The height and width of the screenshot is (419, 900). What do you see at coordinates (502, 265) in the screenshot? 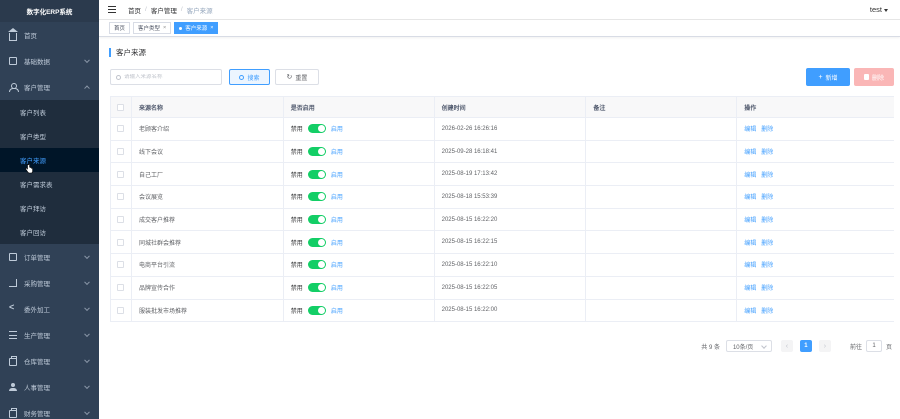
I see `table-row: 电商平台引流 禁用 启用 2025-08-15 16:22:10 编辑 删除` at bounding box center [502, 265].